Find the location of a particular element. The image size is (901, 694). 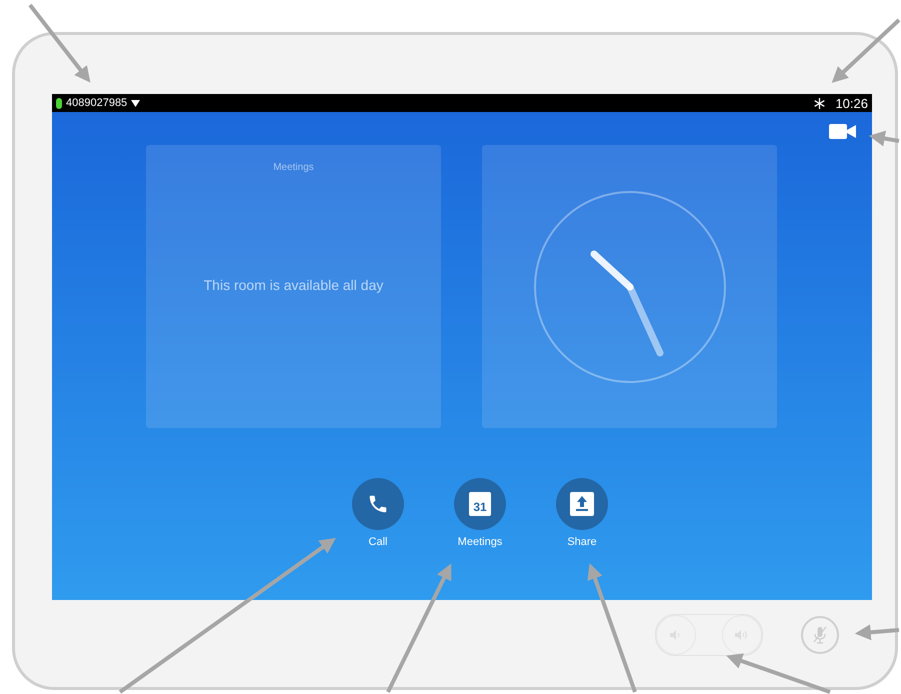

caret-icon is located at coordinates (135, 103).